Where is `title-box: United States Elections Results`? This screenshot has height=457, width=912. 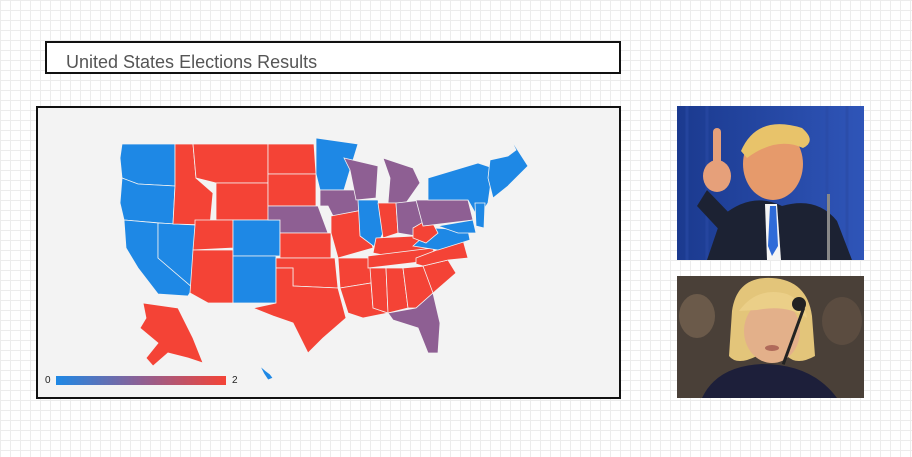
title-box: United States Elections Results is located at coordinates (333, 57).